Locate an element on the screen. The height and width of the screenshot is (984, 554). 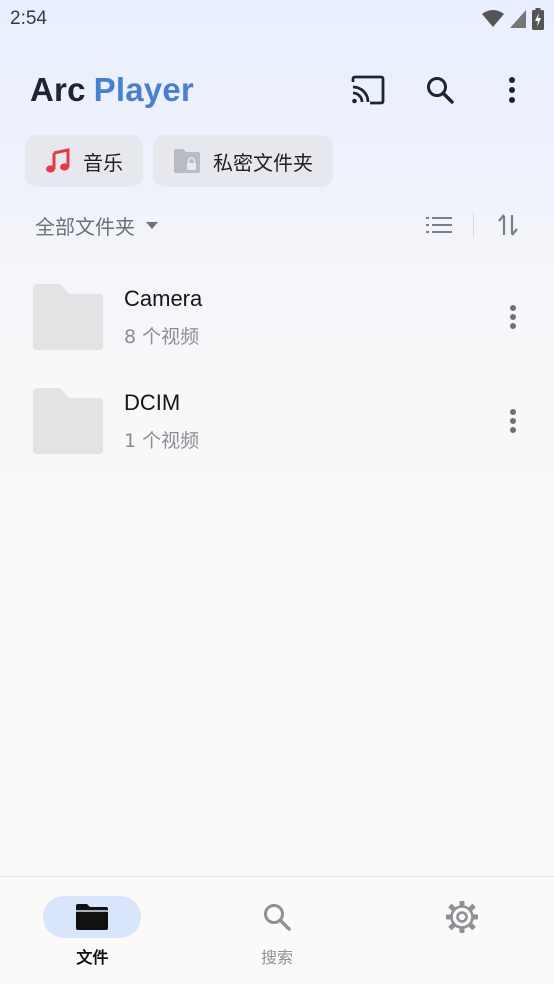
view-controls is located at coordinates (473, 225).